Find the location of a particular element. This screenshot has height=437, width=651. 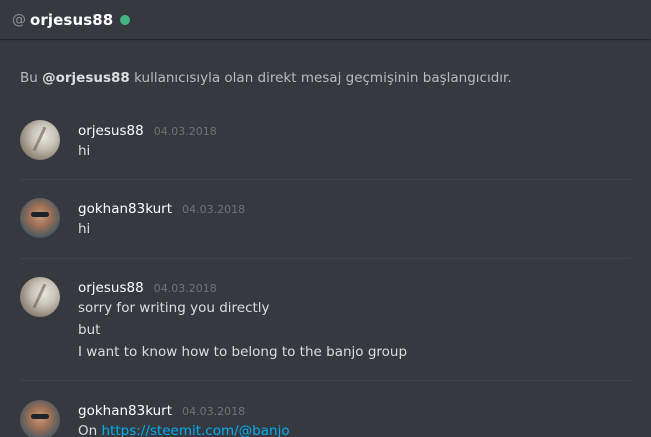

dm-username: orjesus88 is located at coordinates (71, 20).